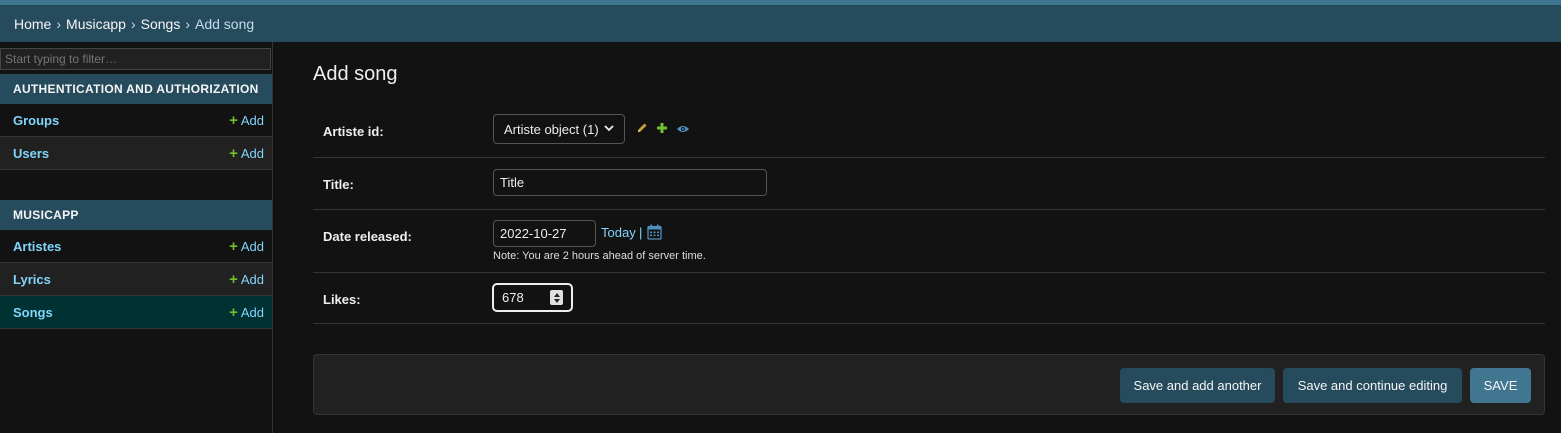  What do you see at coordinates (609, 129) in the screenshot?
I see `chevron-down-icon` at bounding box center [609, 129].